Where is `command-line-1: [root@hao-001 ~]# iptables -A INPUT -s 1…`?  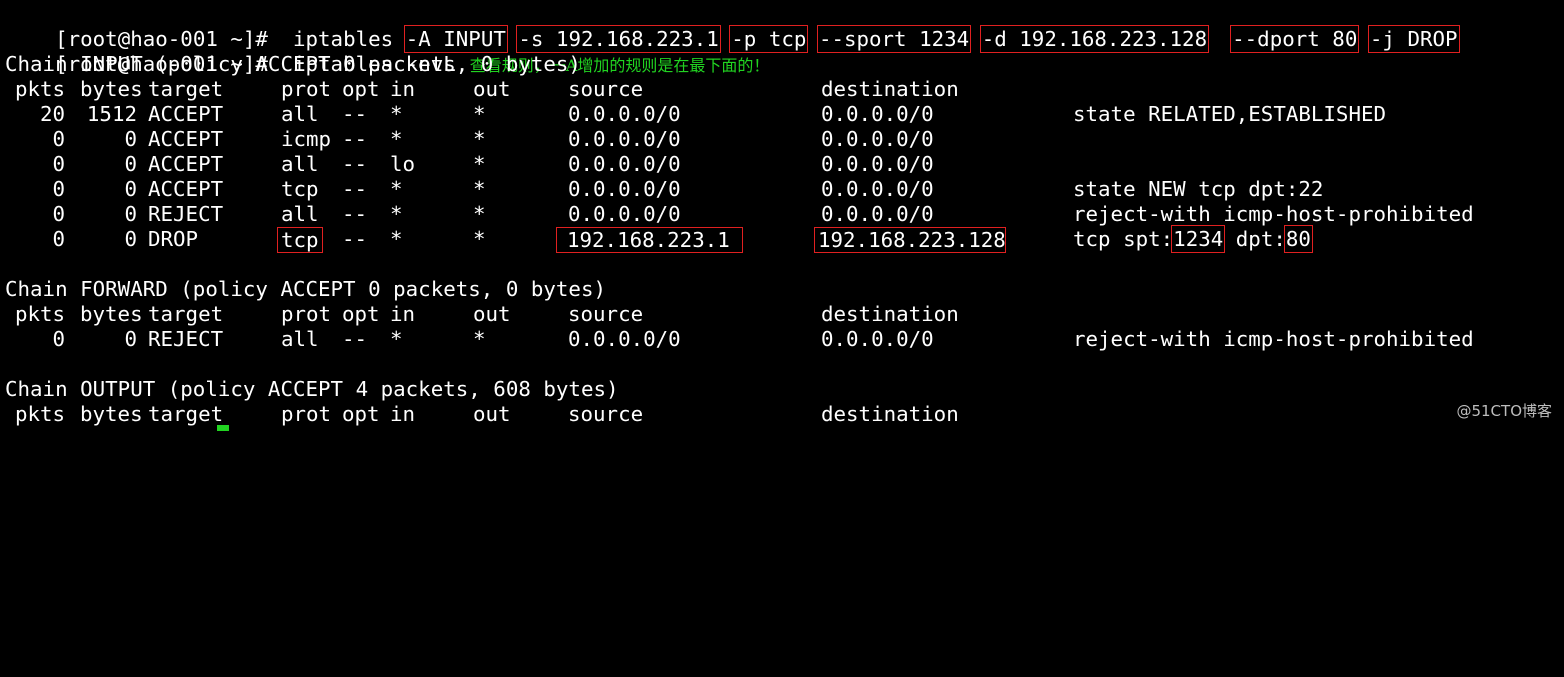 command-line-1: [root@hao-001 ~]# iptables -A INPUT -s 1… is located at coordinates (732, 27).